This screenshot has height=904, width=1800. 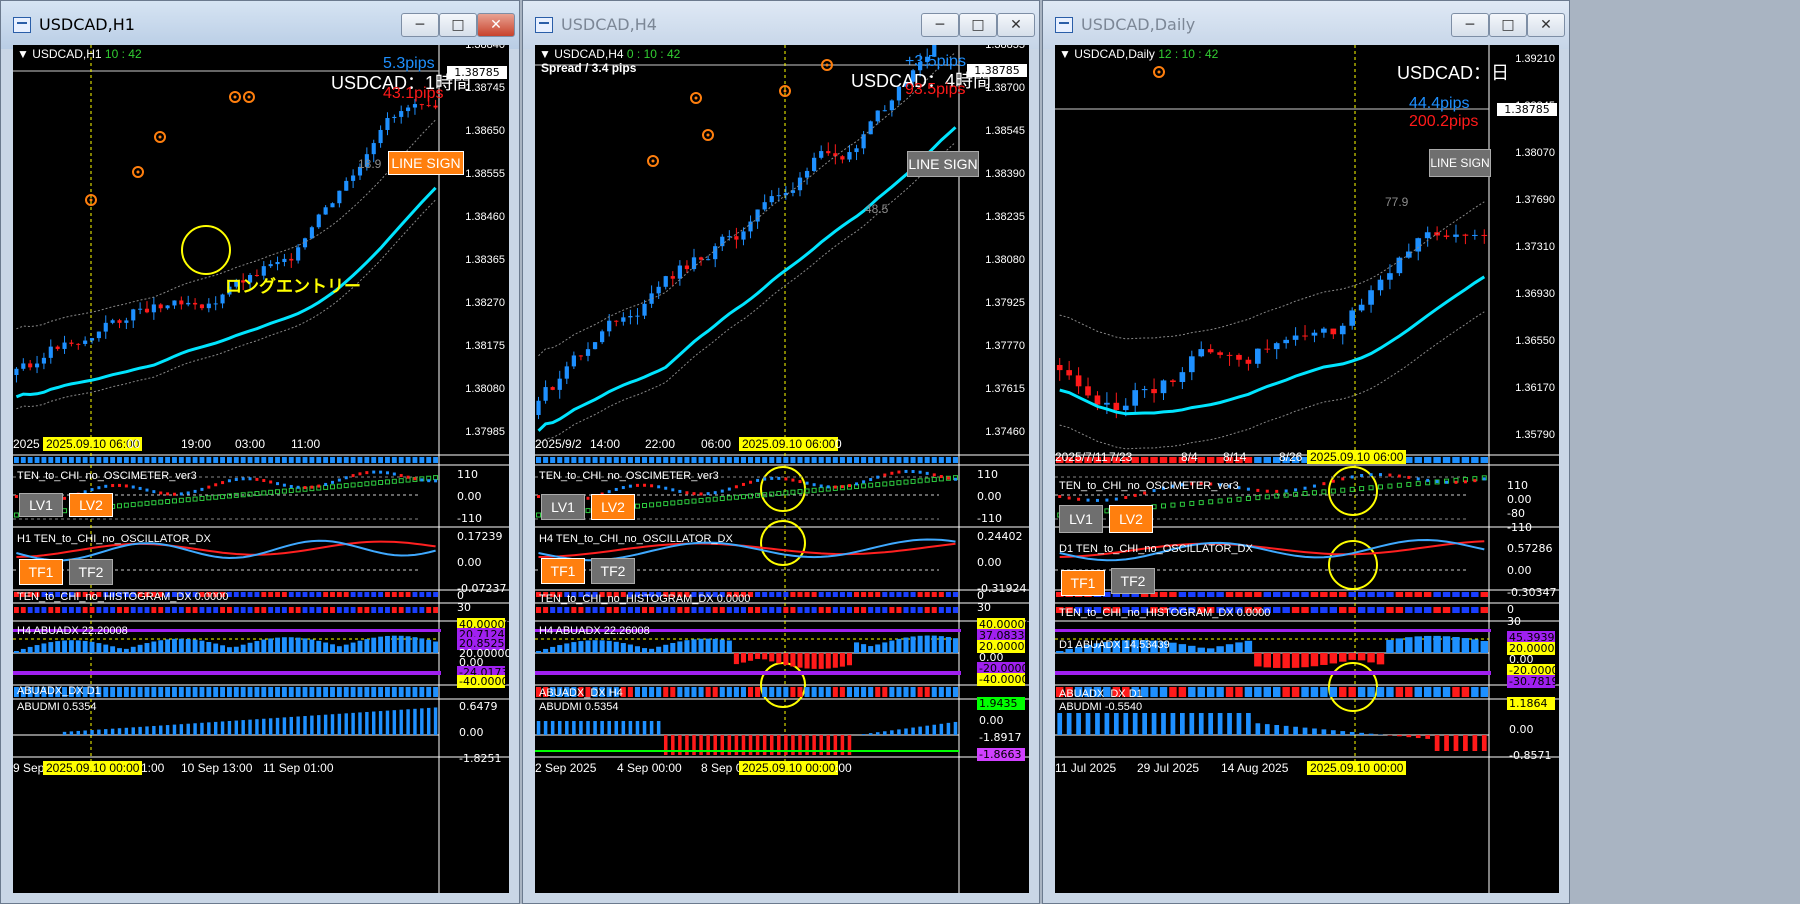 I want to click on time-tick-label: 06:00, so click(x=716, y=444).